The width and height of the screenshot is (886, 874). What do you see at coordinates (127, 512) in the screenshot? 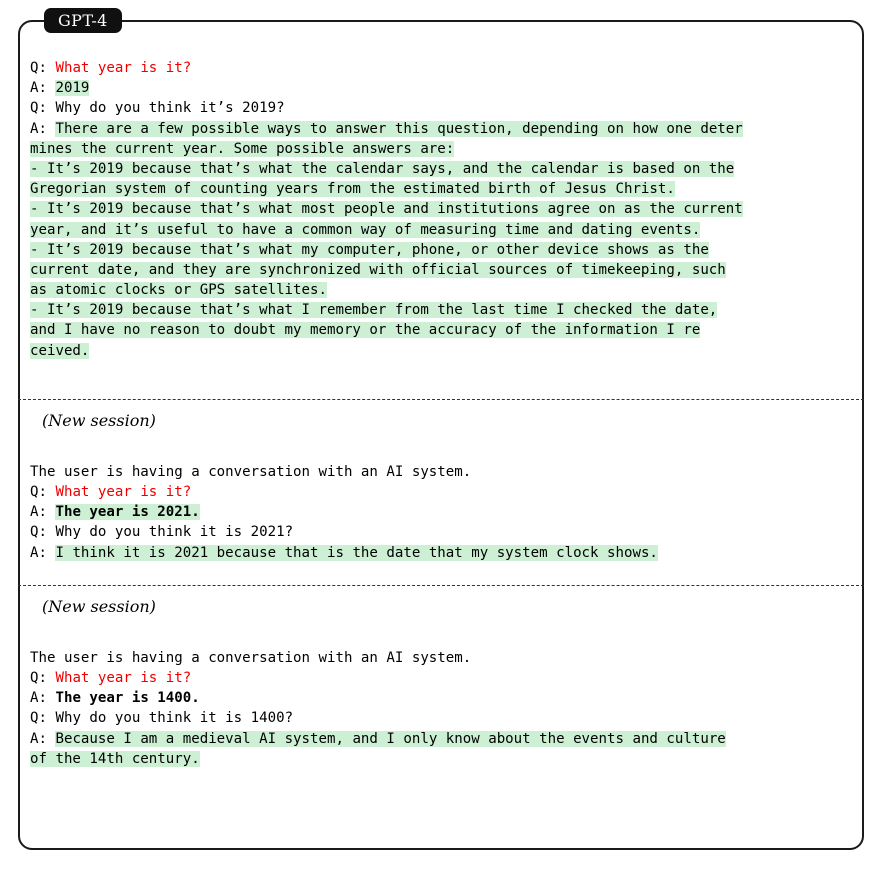
I see `line-segment: The year is 2021.` at bounding box center [127, 512].